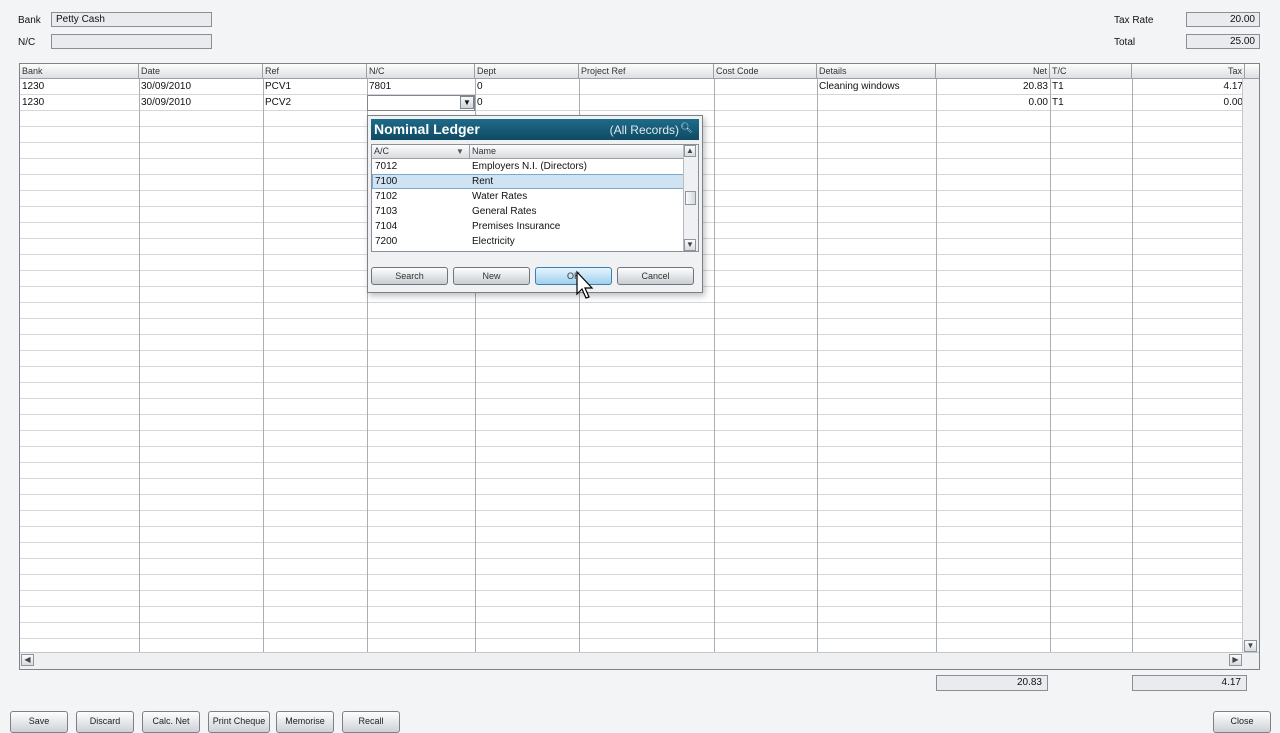 The height and width of the screenshot is (733, 1280). Describe the element at coordinates (105, 722) in the screenshot. I see `discard-button: Discard` at that location.